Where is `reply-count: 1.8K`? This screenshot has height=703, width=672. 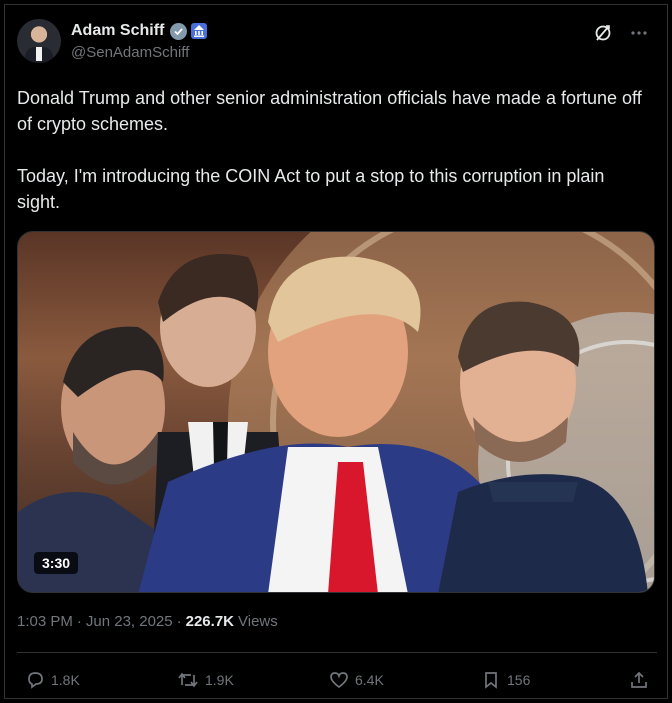 reply-count: 1.8K is located at coordinates (65, 680).